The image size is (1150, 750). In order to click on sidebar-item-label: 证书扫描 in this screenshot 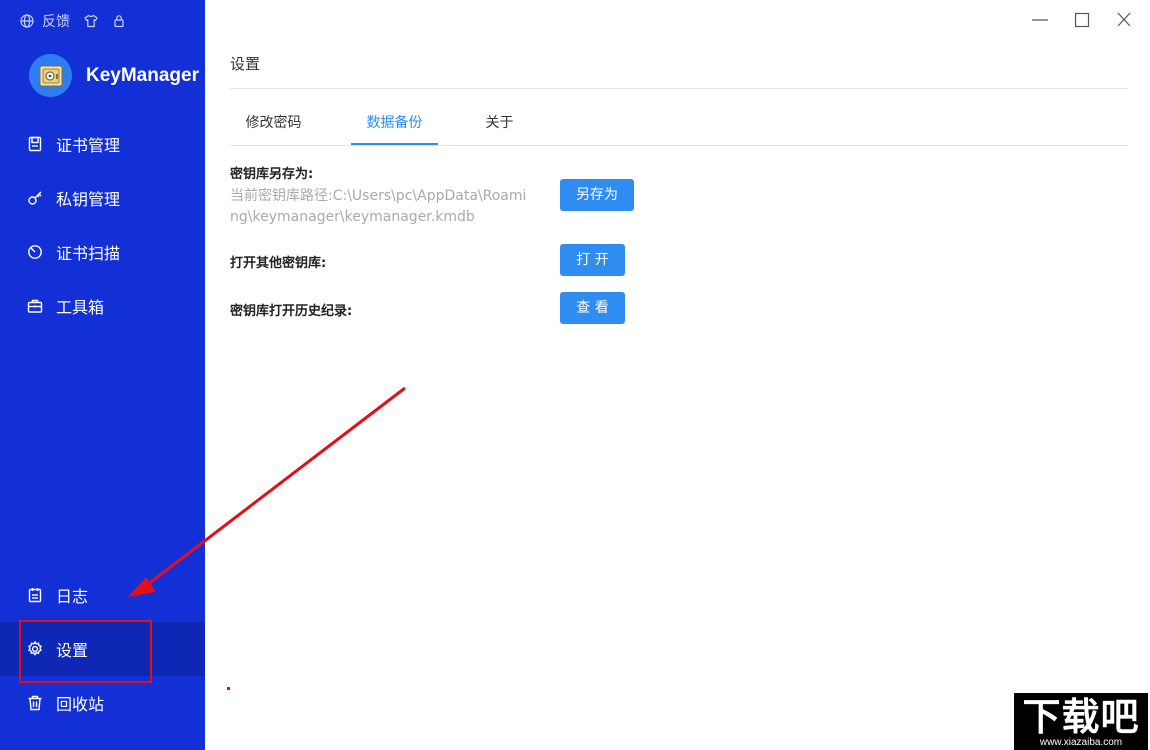, I will do `click(88, 253)`.